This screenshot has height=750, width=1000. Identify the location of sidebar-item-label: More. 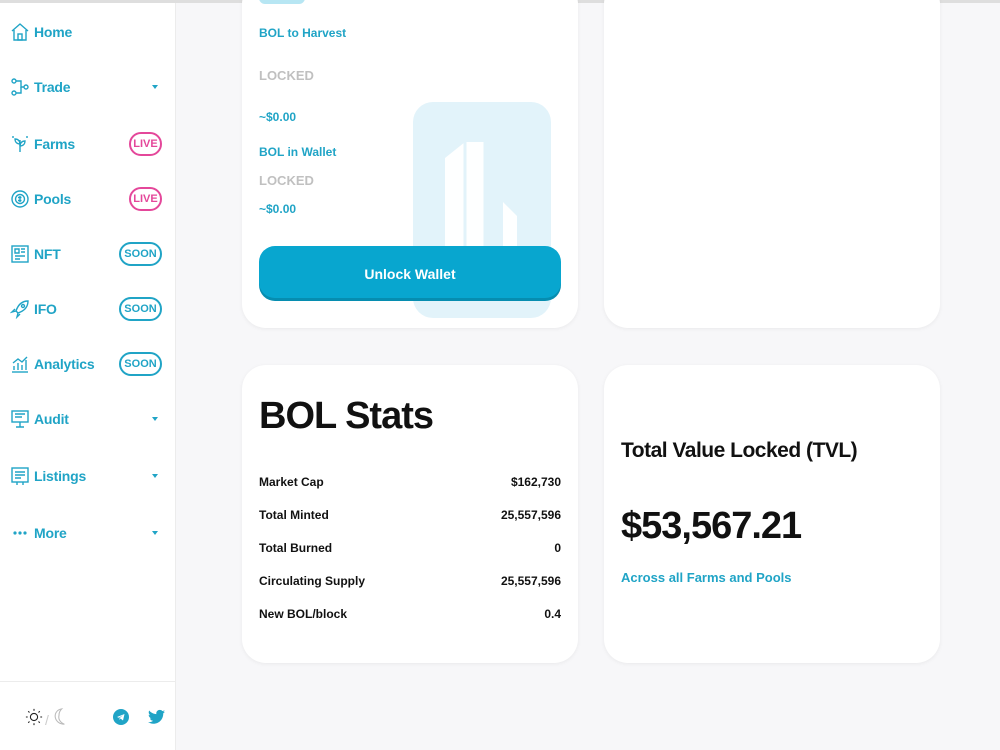
(50, 533).